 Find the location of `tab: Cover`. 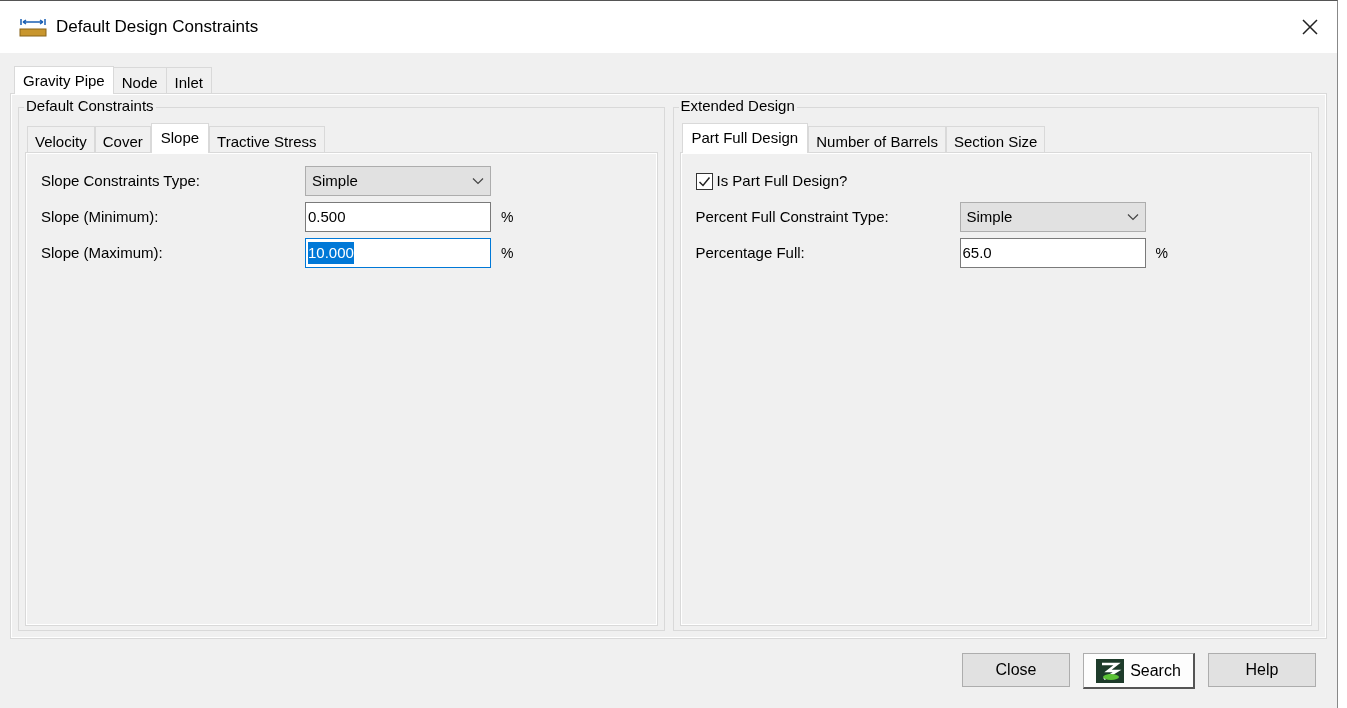

tab: Cover is located at coordinates (122, 139).